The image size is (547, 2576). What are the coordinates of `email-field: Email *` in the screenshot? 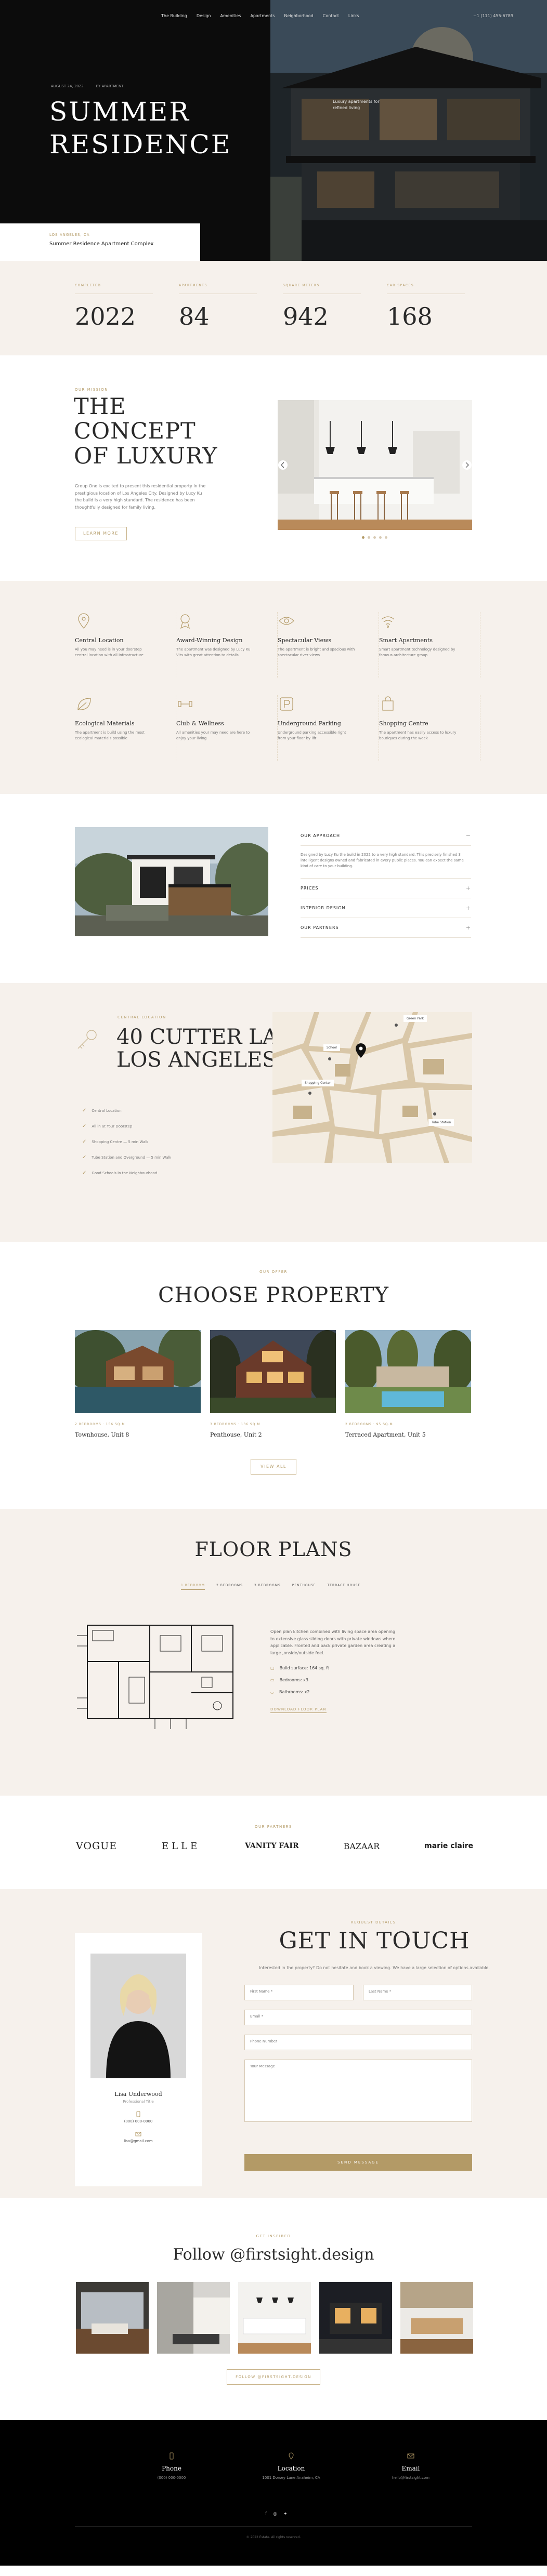 It's located at (358, 2018).